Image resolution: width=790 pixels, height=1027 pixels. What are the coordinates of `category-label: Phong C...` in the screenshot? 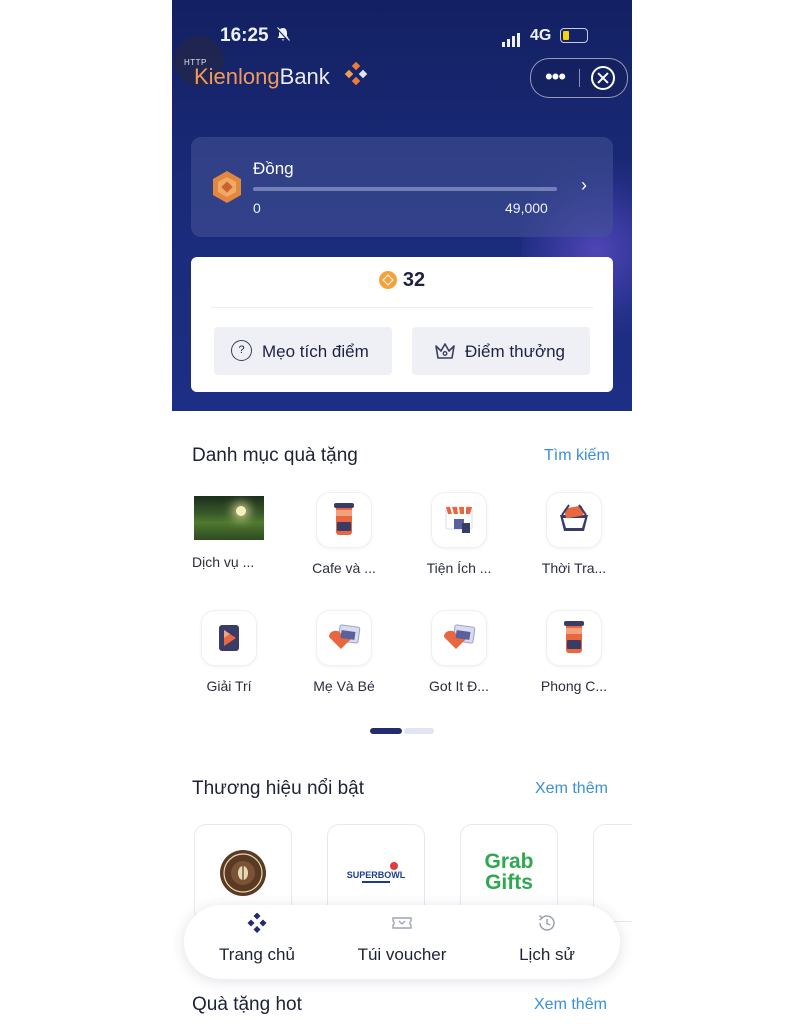 It's located at (574, 686).